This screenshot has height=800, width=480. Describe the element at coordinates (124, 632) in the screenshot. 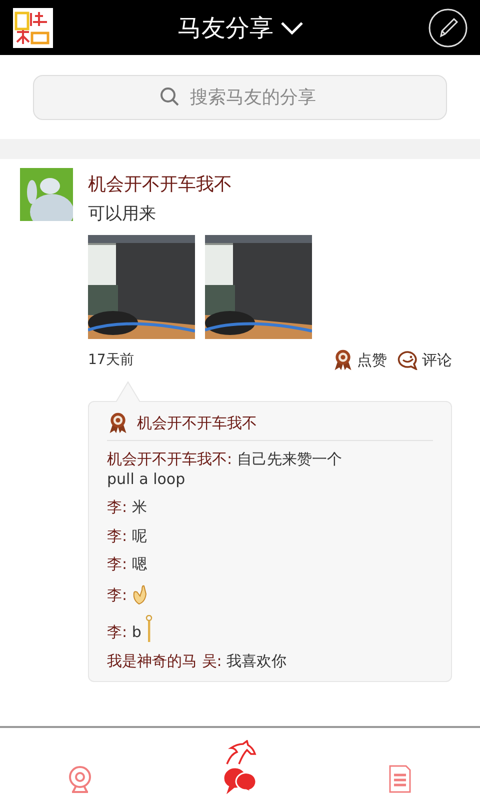

I see `comment-text: 李: b` at that location.